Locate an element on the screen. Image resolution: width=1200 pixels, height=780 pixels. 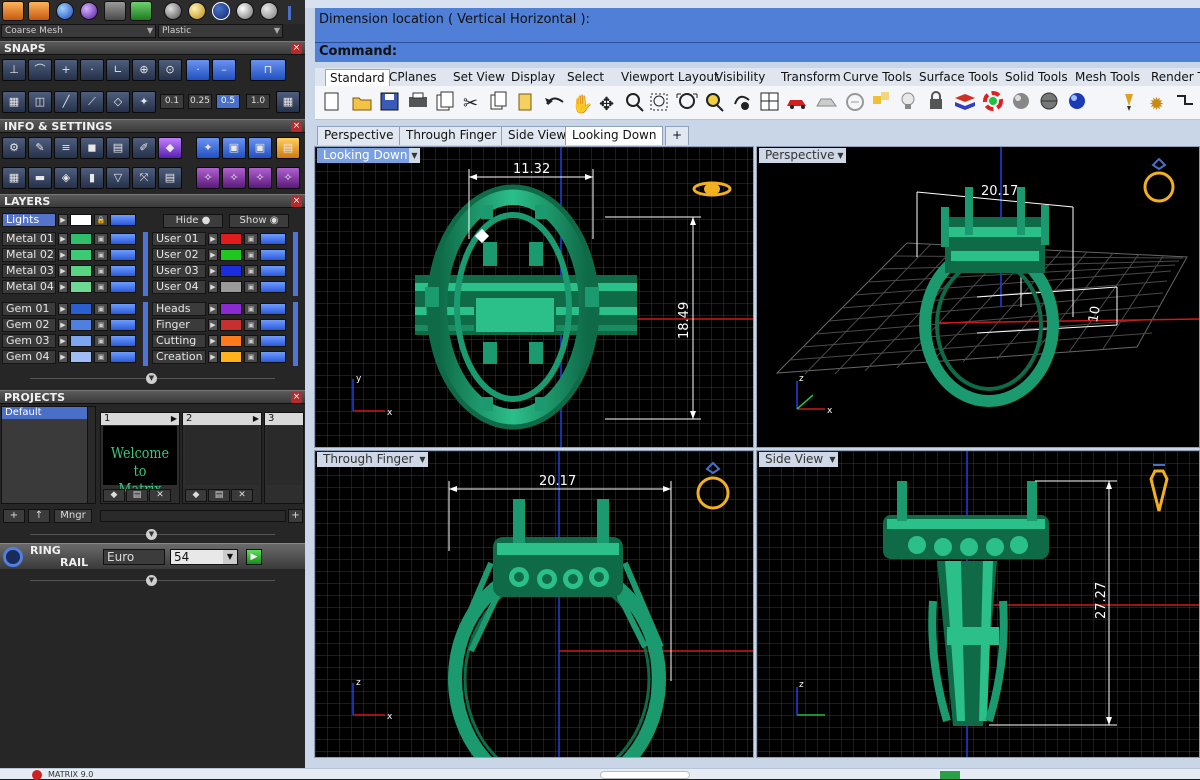
shaded-sphere-icon is located at coordinates (65, 11).